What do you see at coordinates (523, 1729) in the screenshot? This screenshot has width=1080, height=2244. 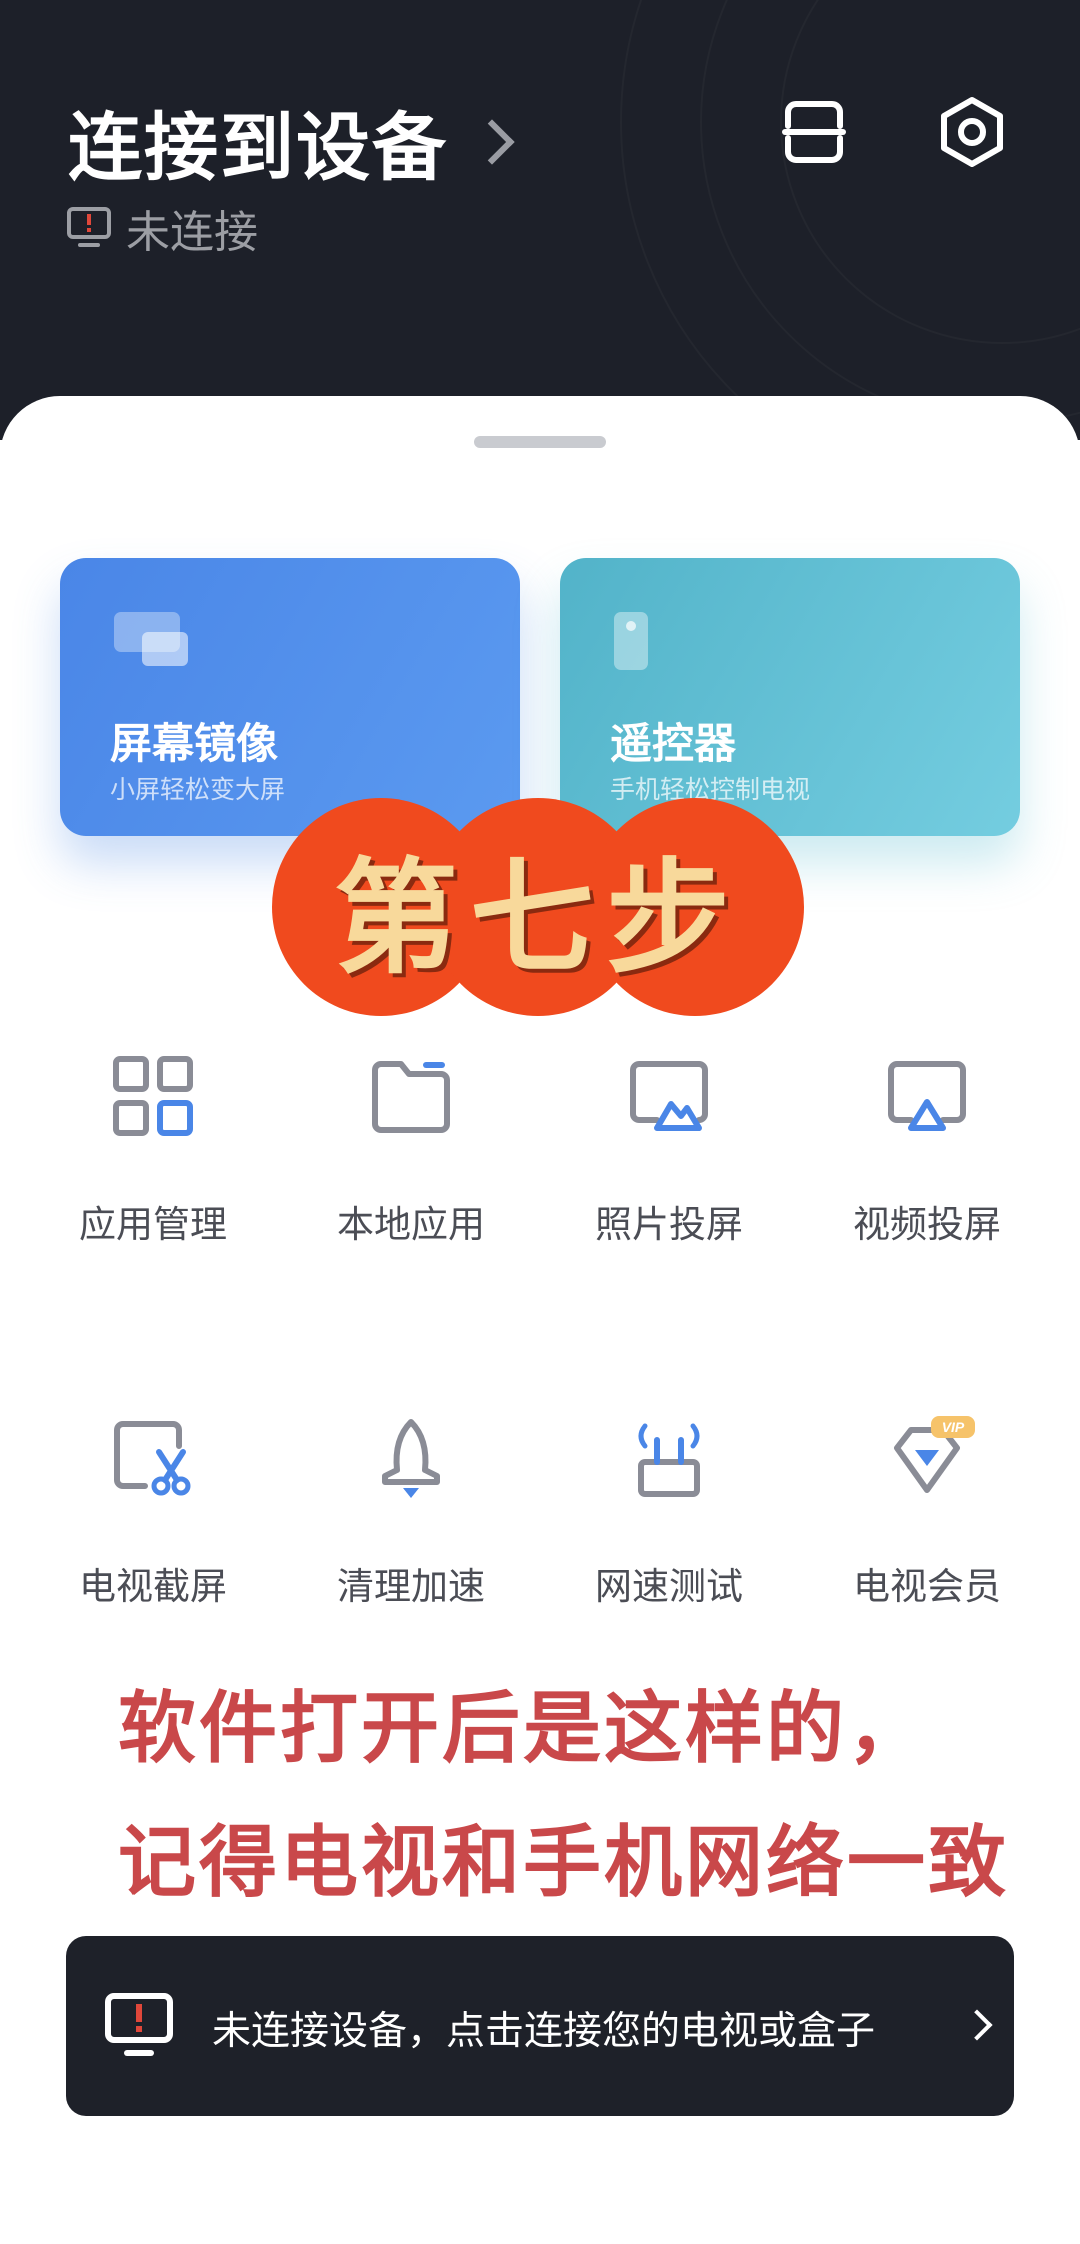 I see `caption-line-1: 软件打开后是这样的，` at bounding box center [523, 1729].